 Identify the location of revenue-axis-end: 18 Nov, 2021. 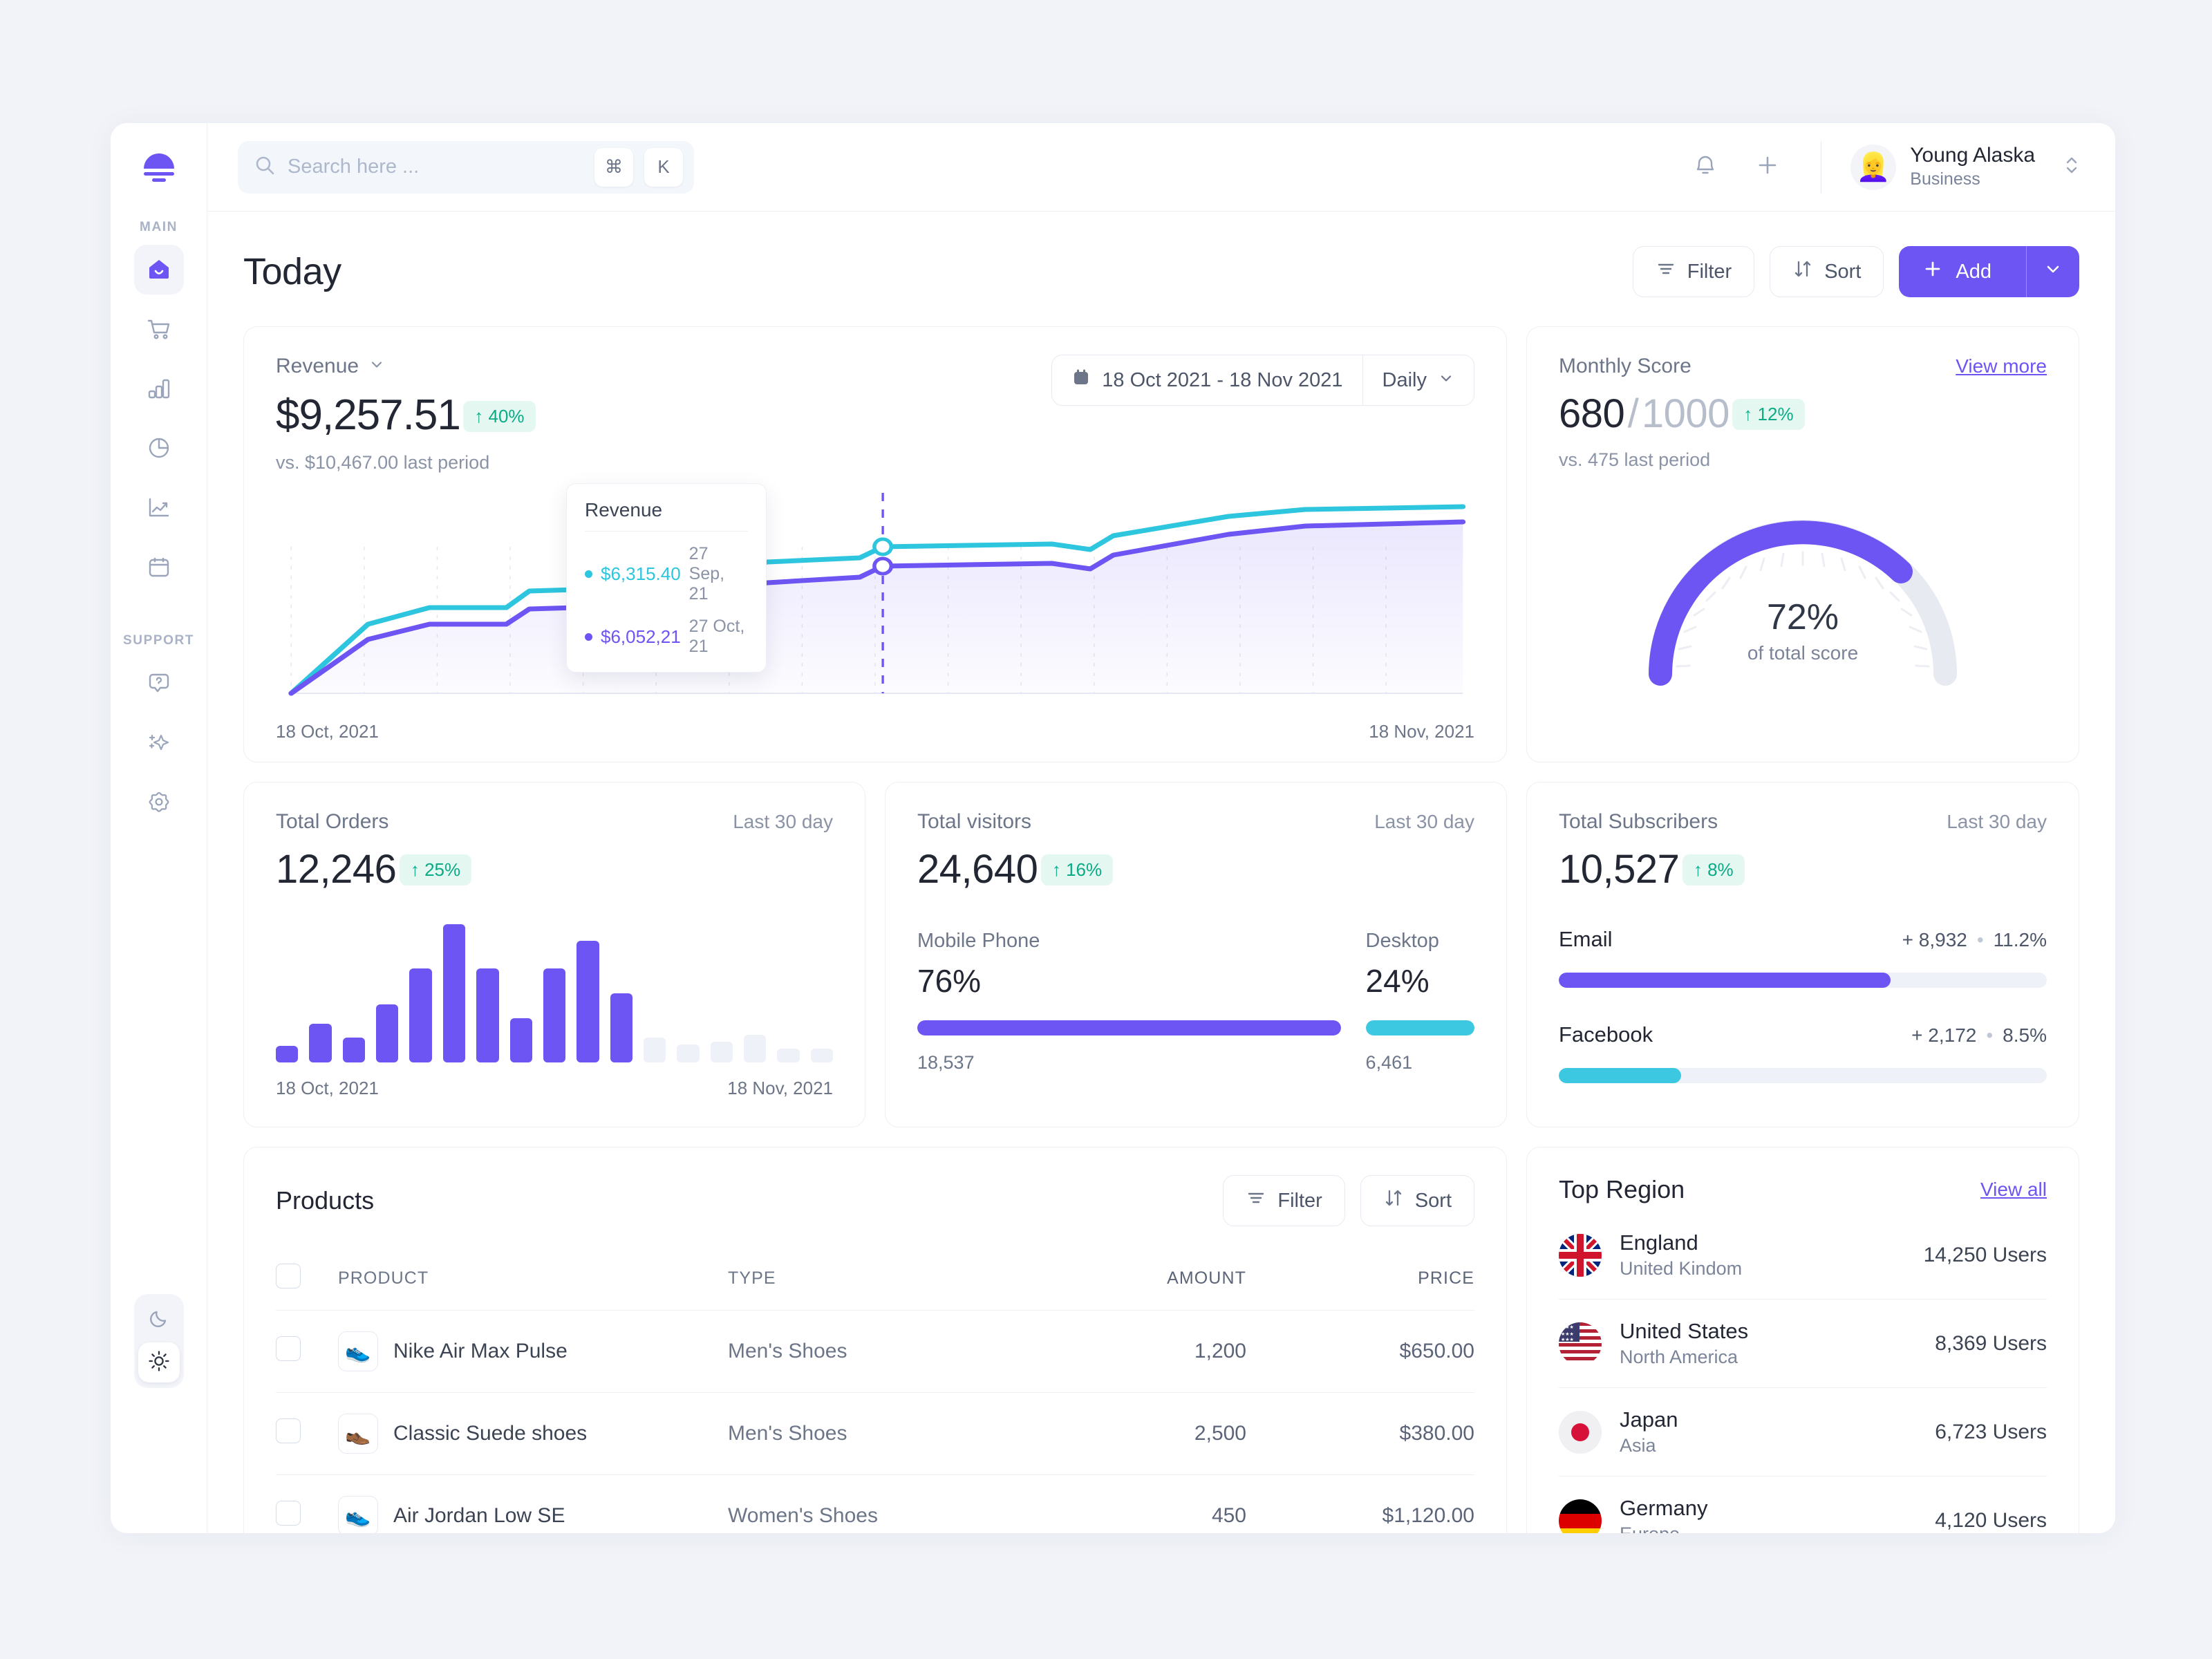
(1422, 732).